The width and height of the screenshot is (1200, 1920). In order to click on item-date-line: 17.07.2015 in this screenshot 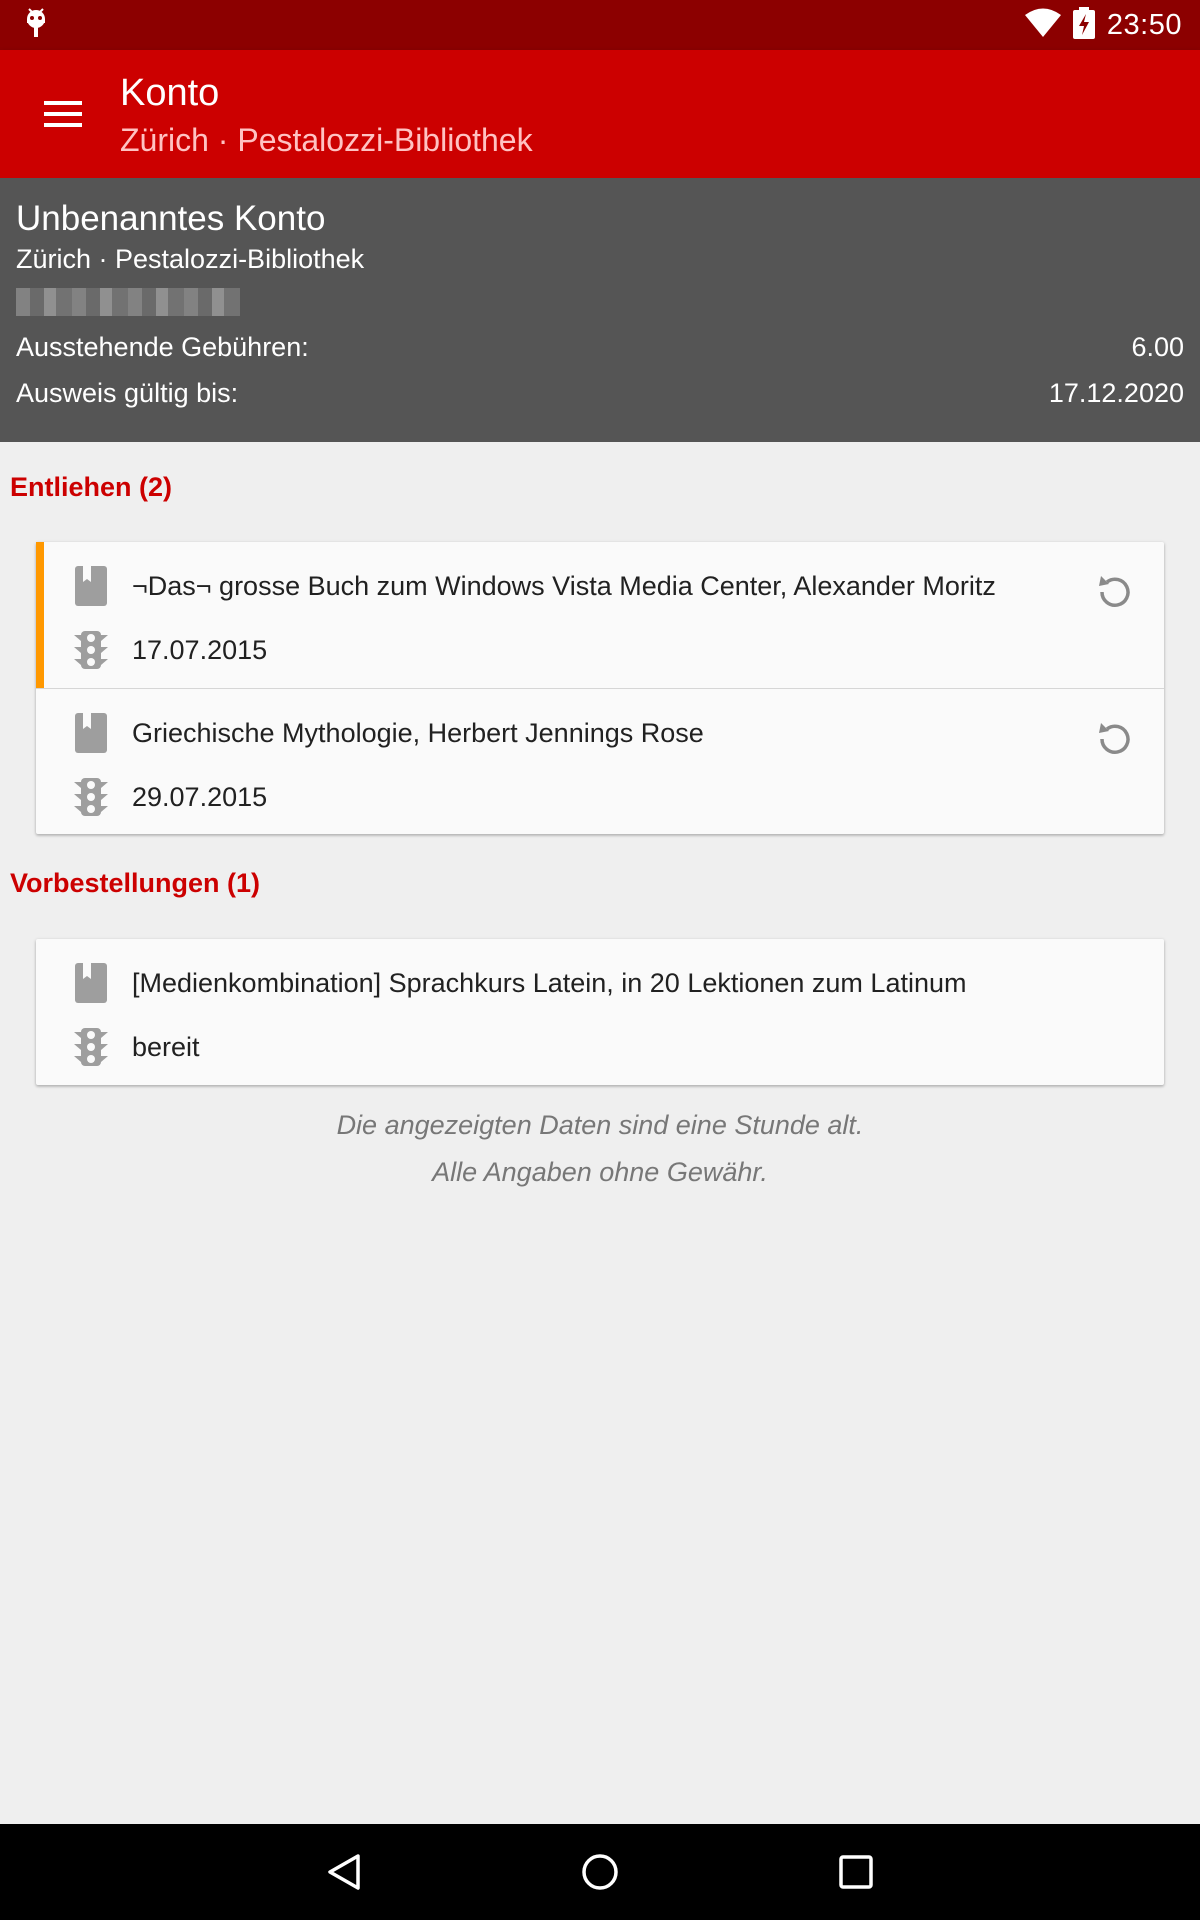, I will do `click(574, 650)`.